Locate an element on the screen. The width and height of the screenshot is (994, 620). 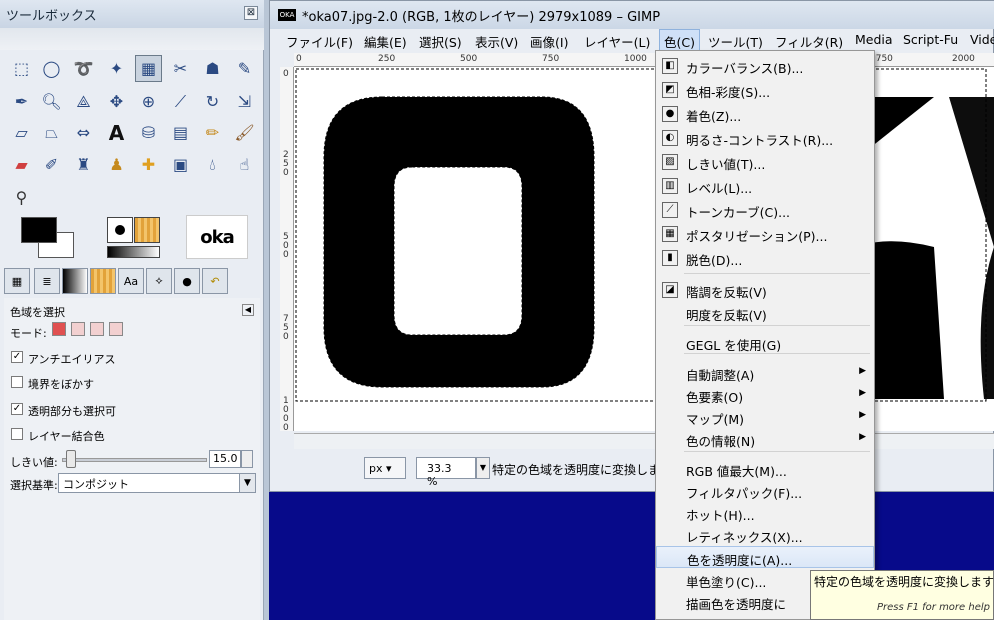
smudge-icon: ☝ is located at coordinates (244, 164).